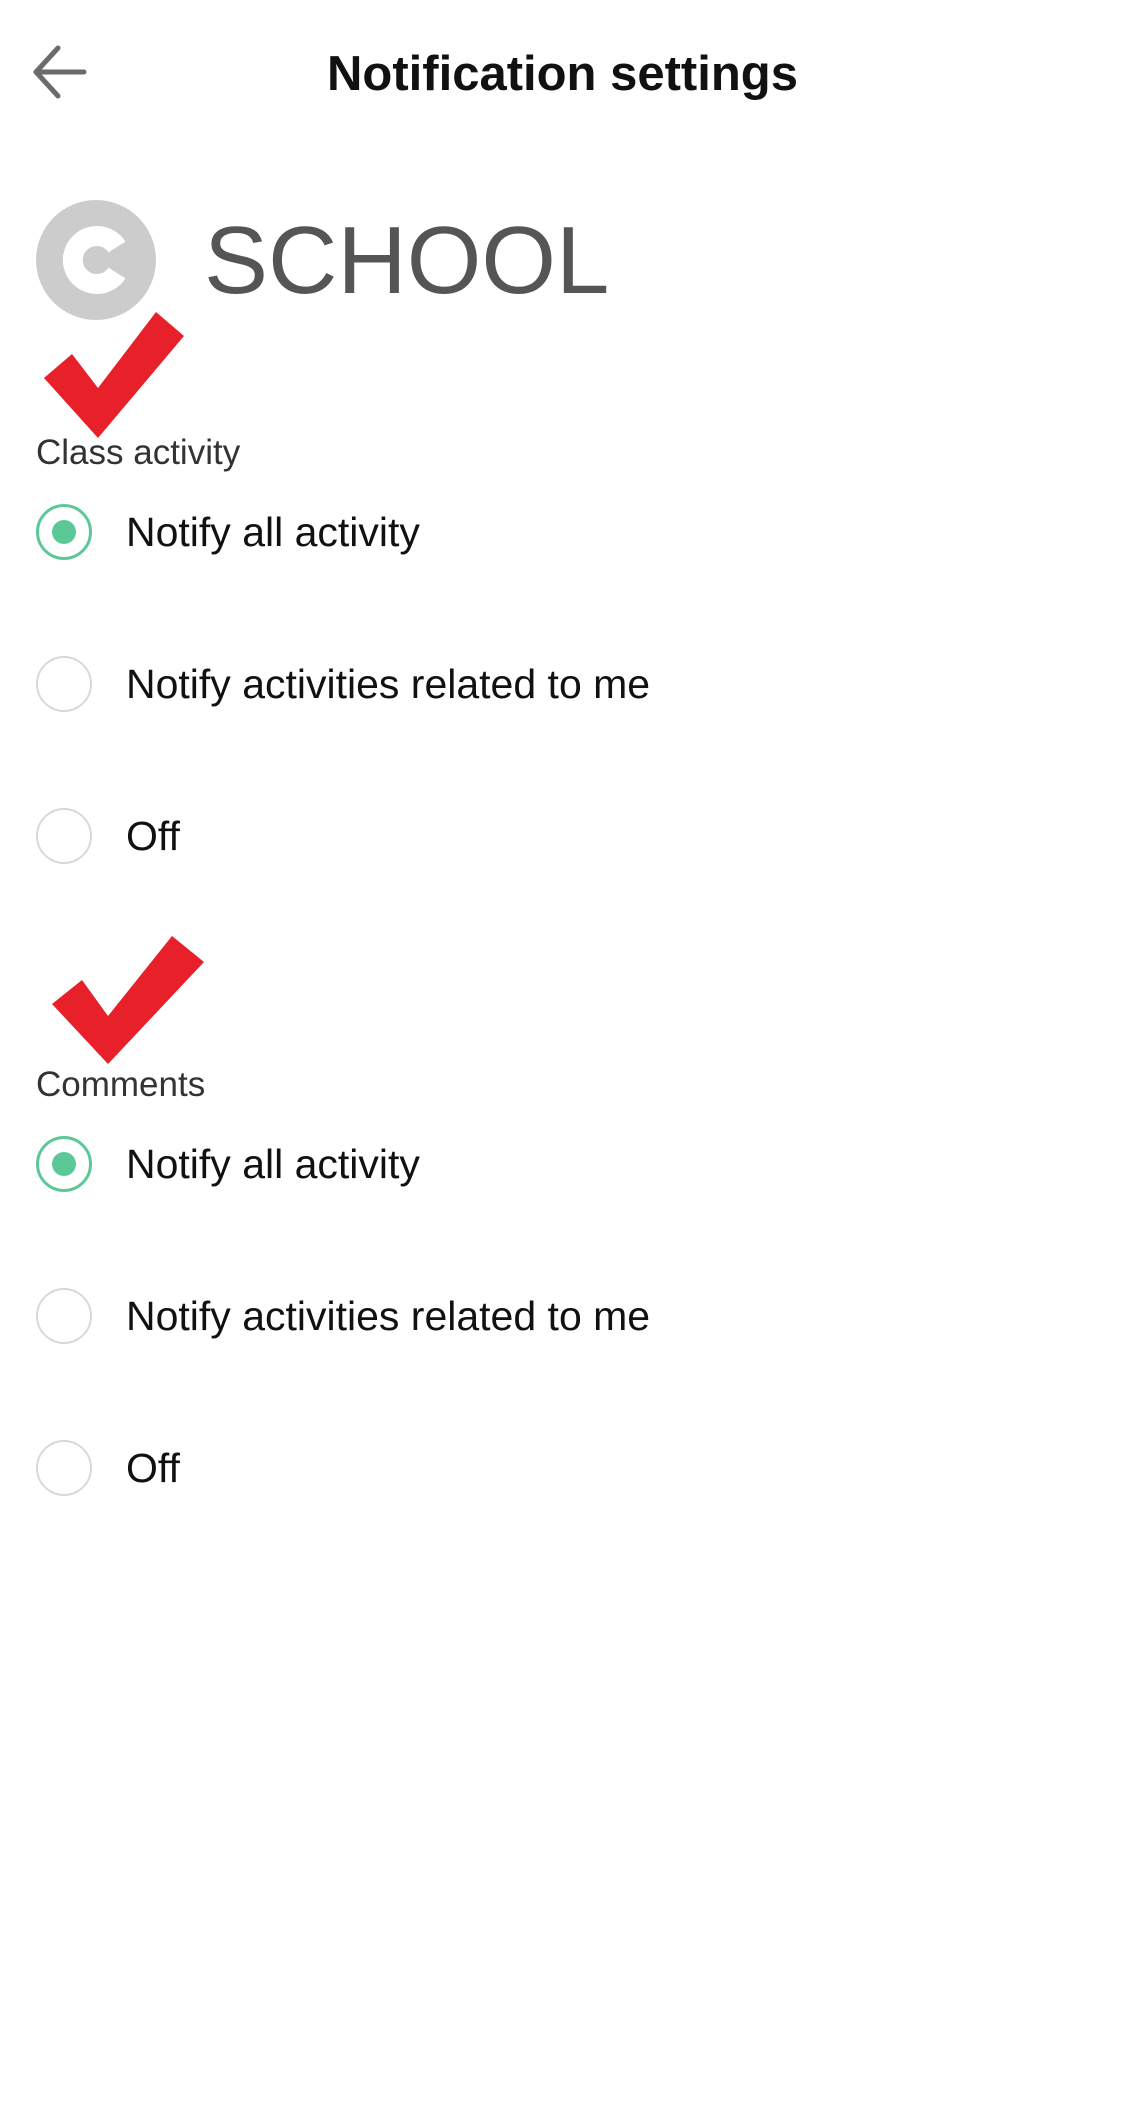  I want to click on class-activity-option-off: Off, so click(561, 838).